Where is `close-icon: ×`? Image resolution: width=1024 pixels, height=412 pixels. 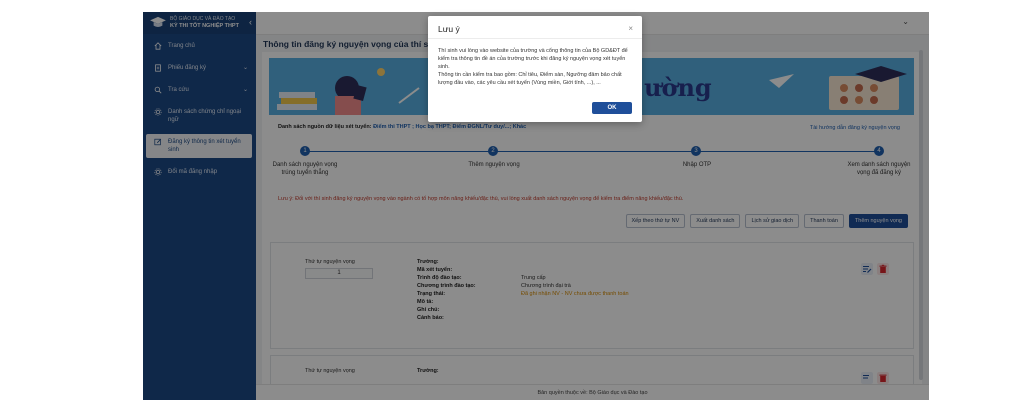
close-icon: × is located at coordinates (630, 28).